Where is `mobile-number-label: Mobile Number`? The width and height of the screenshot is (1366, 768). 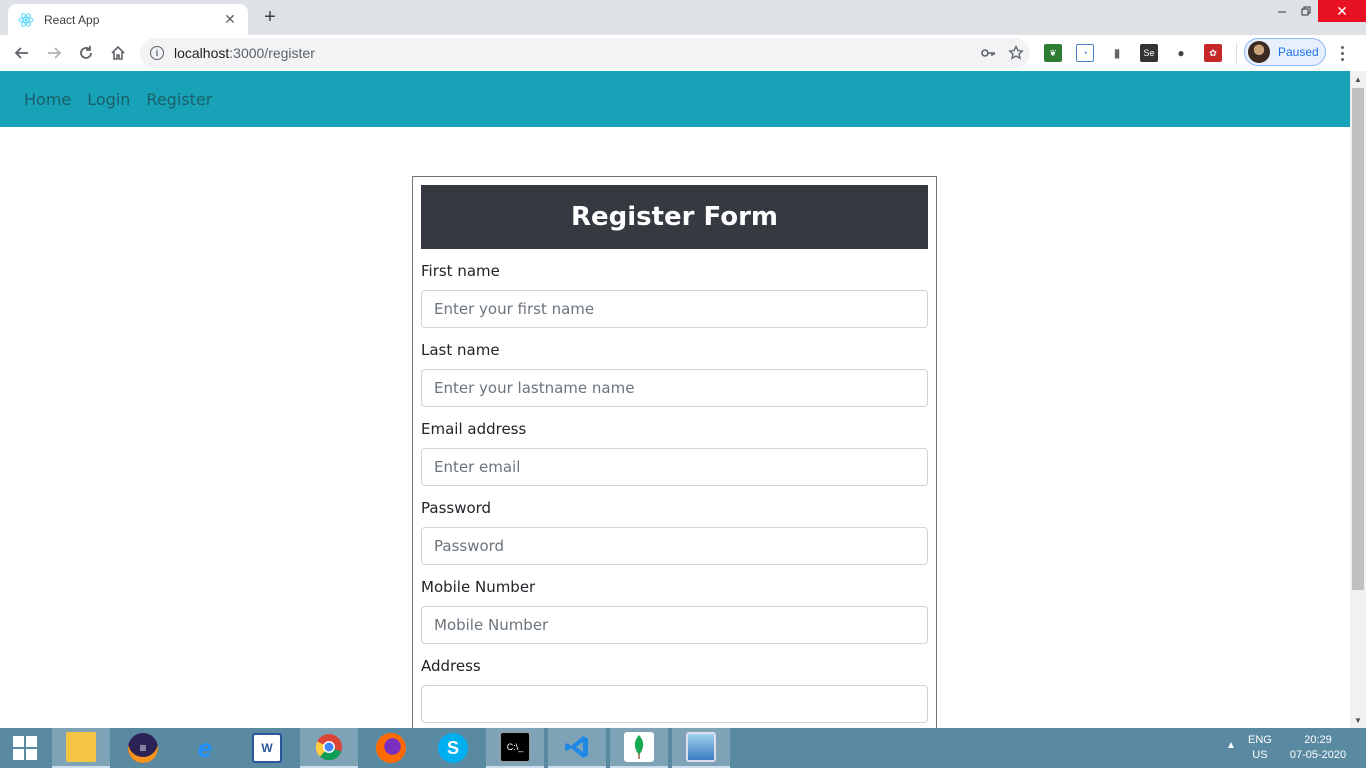 mobile-number-label: Mobile Number is located at coordinates (478, 587).